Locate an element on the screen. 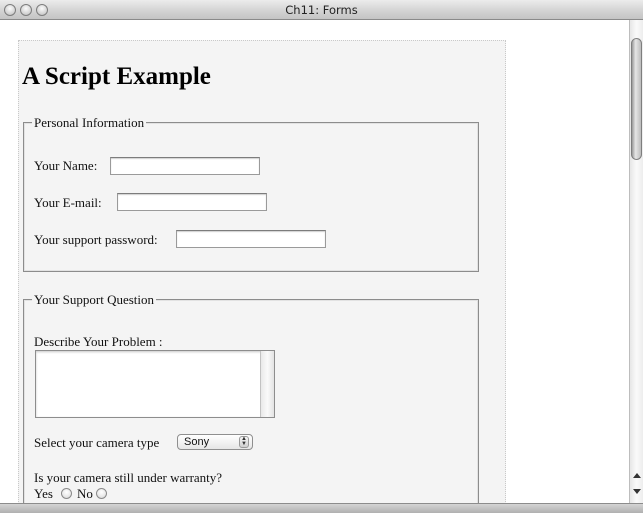  scrollbar-thumb is located at coordinates (636, 99).